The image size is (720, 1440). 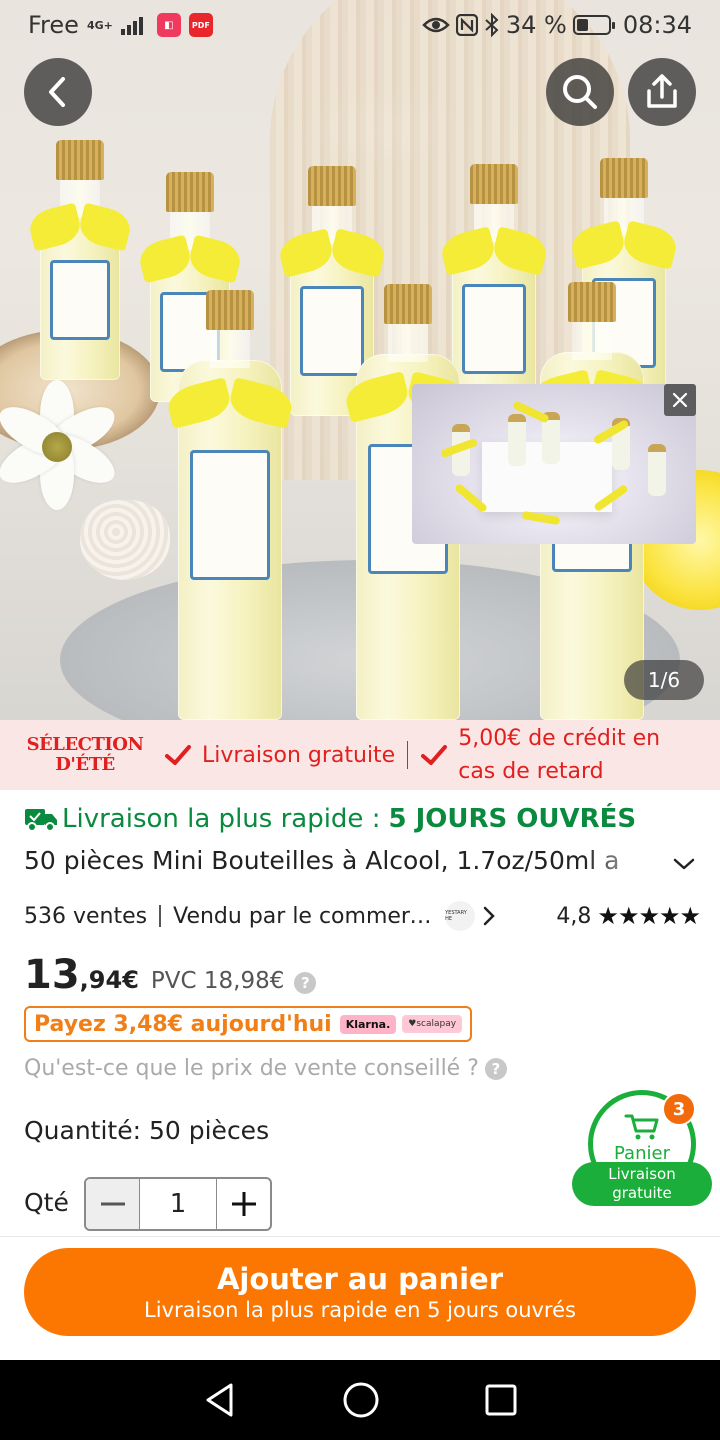 I want to click on back-nav-icon, so click(x=220, y=1400).